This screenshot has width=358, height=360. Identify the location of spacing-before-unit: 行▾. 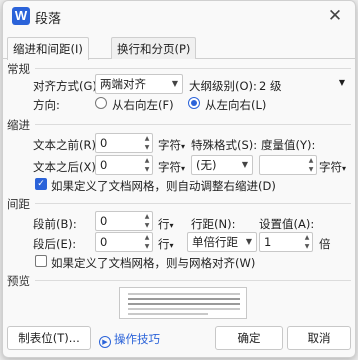
(166, 224).